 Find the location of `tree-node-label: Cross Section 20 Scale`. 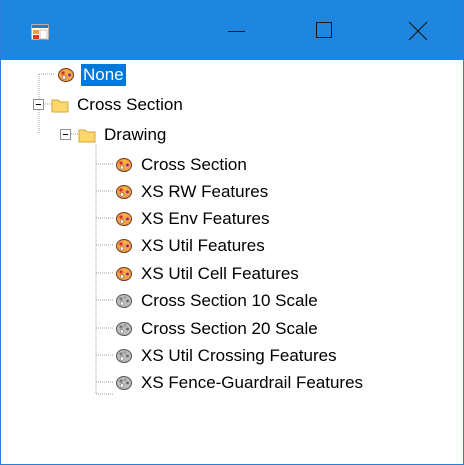

tree-node-label: Cross Section 20 Scale is located at coordinates (229, 328).